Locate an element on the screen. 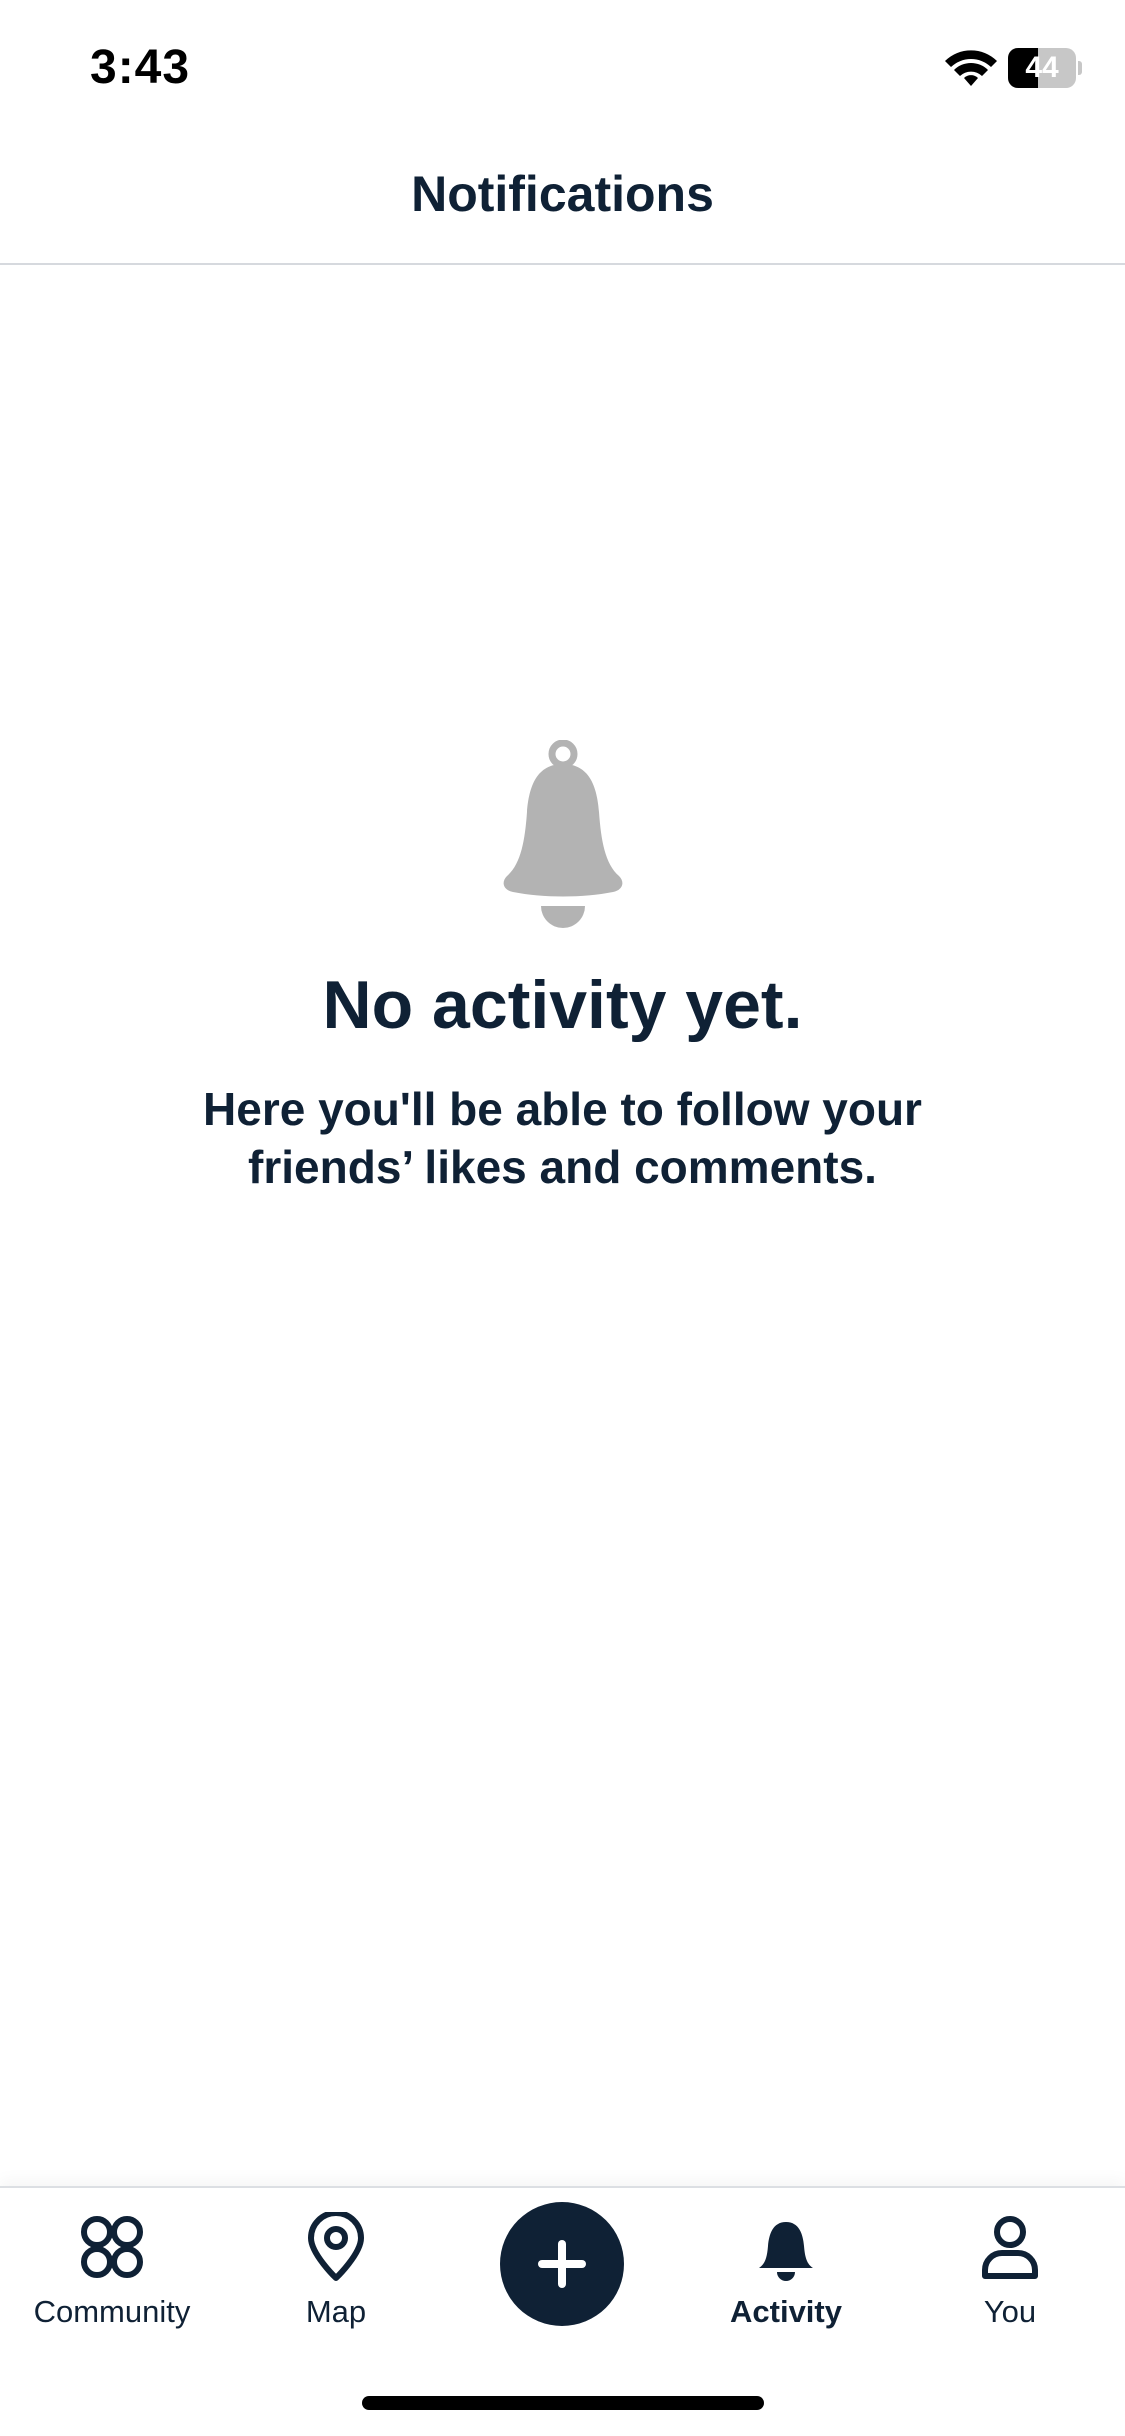 The image size is (1125, 2436). tab-activity: Activity is located at coordinates (786, 2277).